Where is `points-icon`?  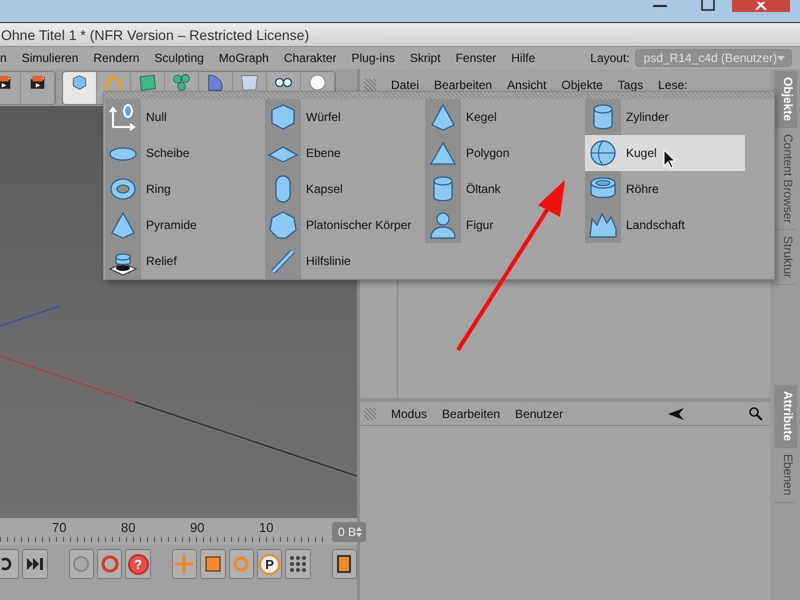
points-icon is located at coordinates (298, 564).